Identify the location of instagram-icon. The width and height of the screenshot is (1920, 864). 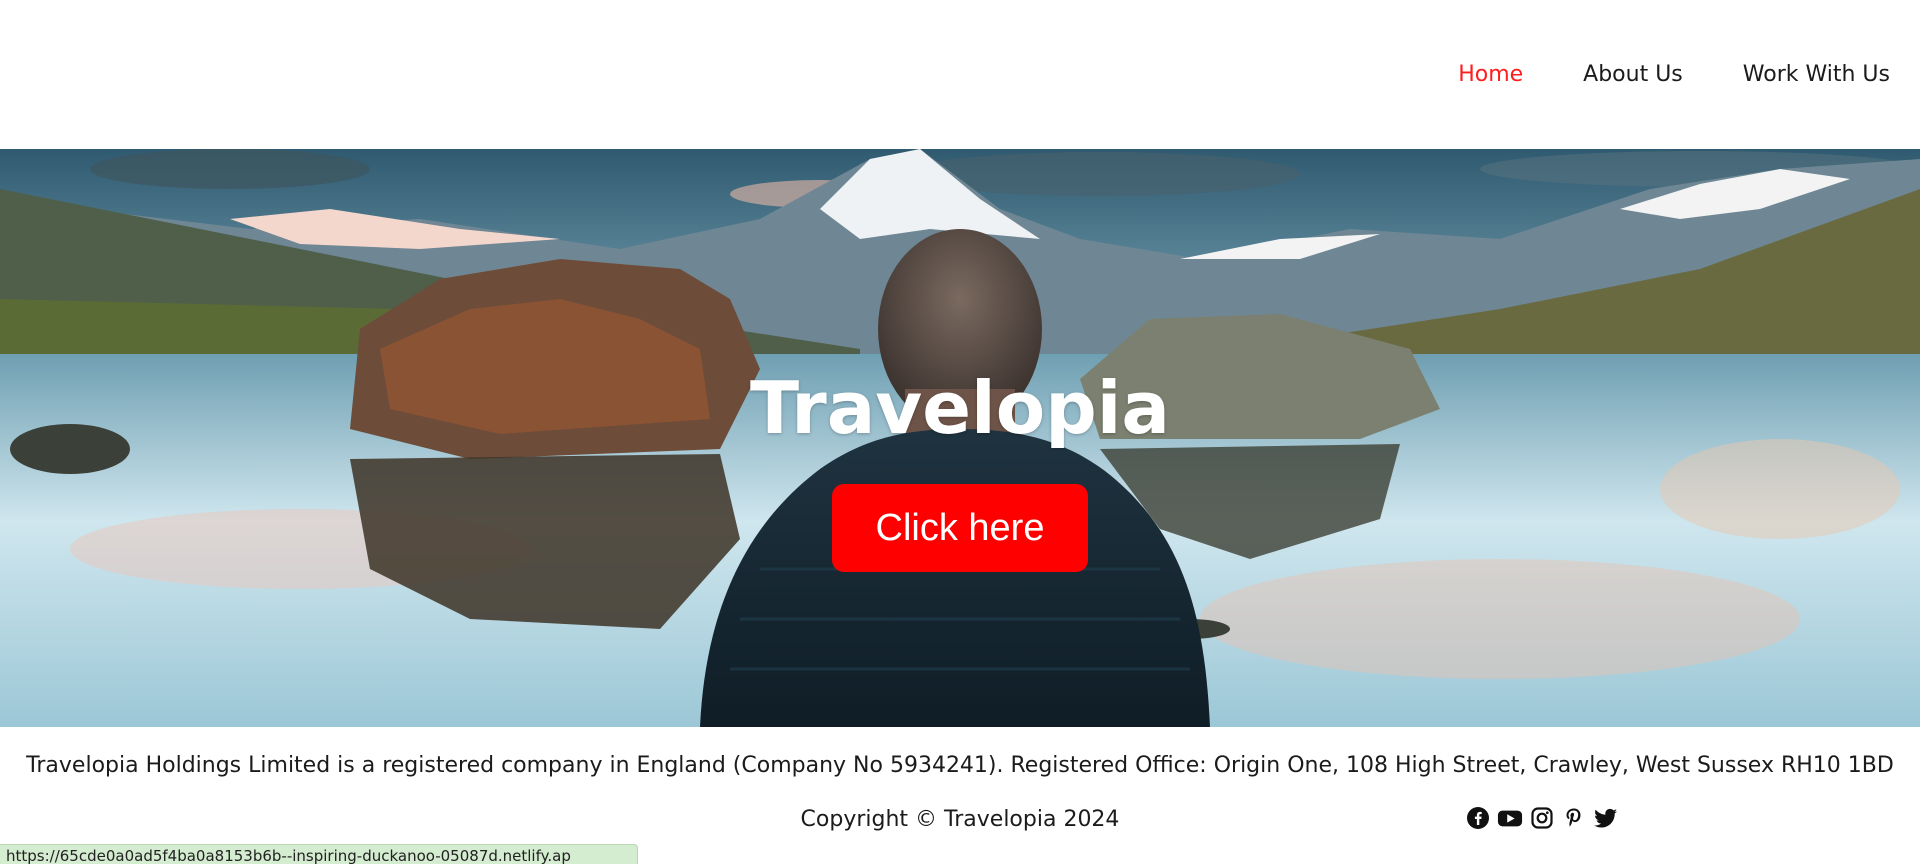
(1542, 818).